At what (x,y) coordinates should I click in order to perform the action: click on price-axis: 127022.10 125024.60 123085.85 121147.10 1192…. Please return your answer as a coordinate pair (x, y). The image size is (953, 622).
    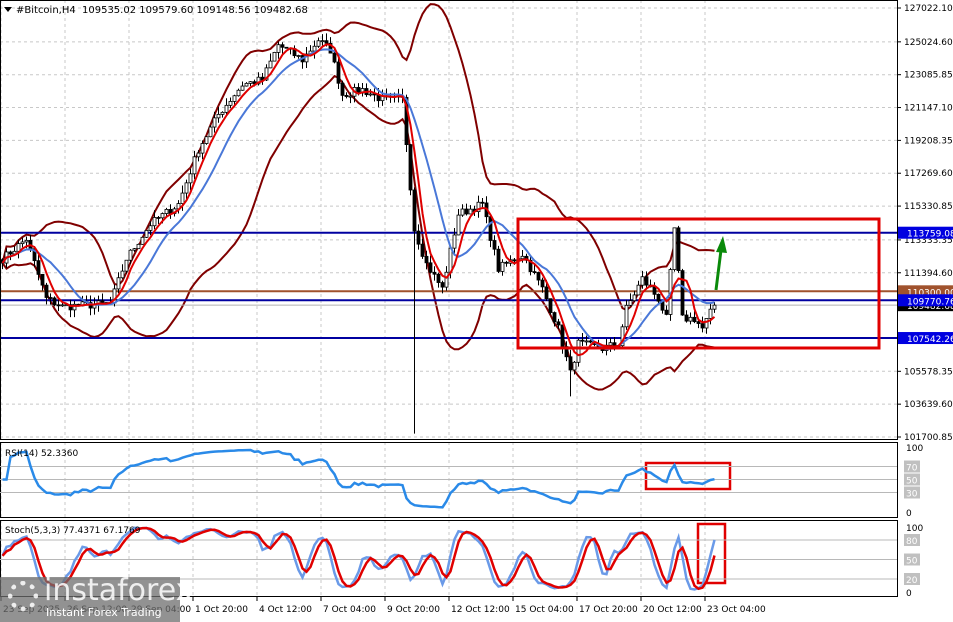
    Looking at the image, I should click on (925, 298).